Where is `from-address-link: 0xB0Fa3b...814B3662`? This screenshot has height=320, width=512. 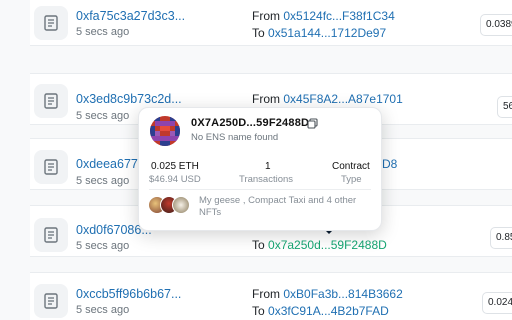
from-address-link: 0xB0Fa3b...814B3662 is located at coordinates (342, 294).